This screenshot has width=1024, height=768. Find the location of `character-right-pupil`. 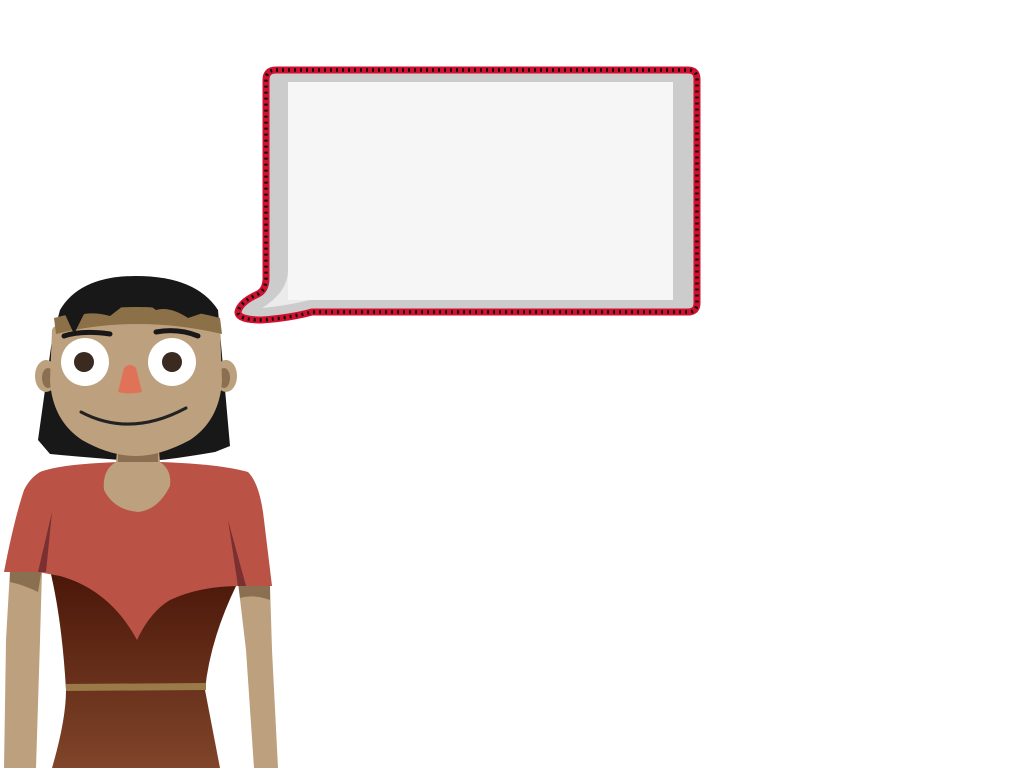

character-right-pupil is located at coordinates (172, 362).